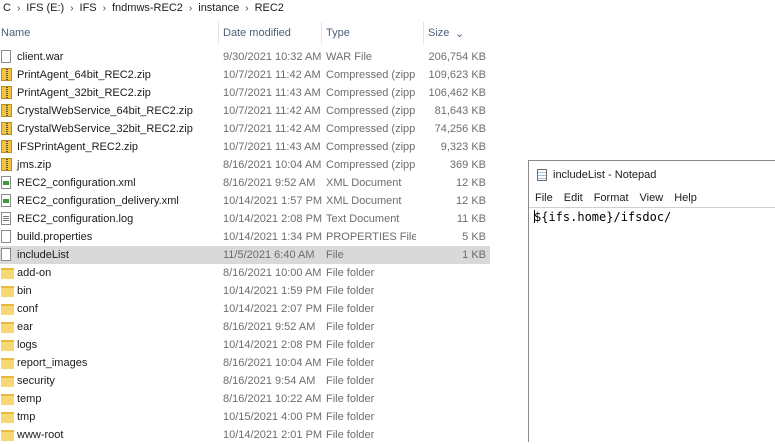 Image resolution: width=775 pixels, height=444 pixels. I want to click on file-date-modified: 10/14/2021 2:07 PM, so click(273, 309).